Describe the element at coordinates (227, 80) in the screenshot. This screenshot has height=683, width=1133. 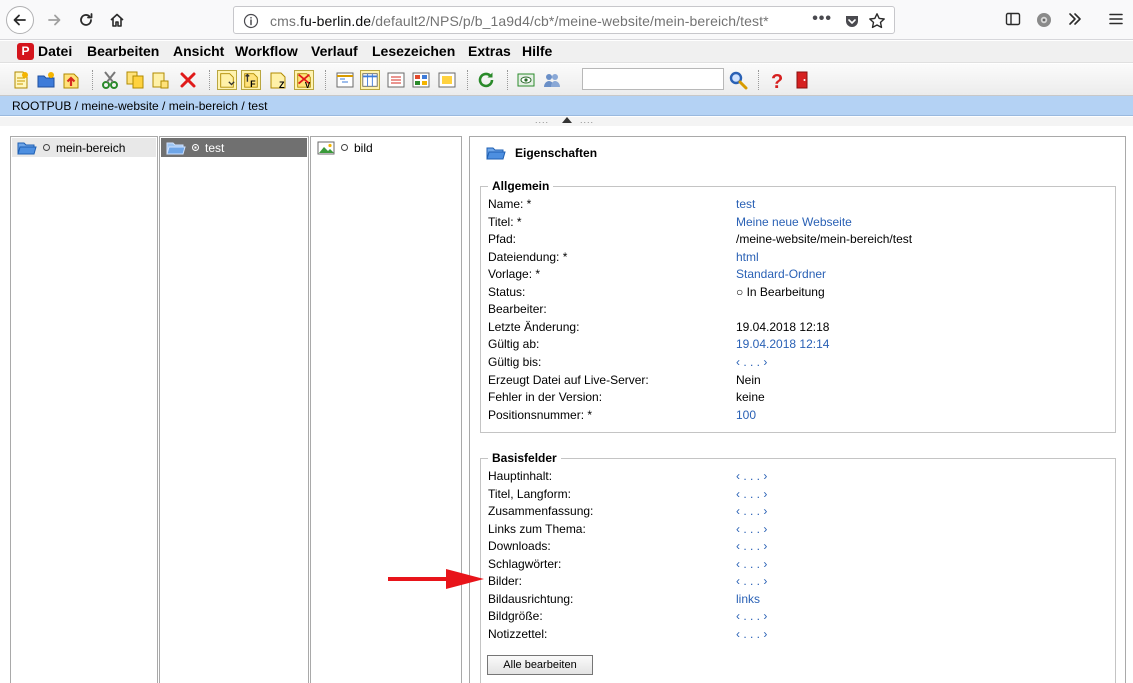
I see `sort-icon` at that location.